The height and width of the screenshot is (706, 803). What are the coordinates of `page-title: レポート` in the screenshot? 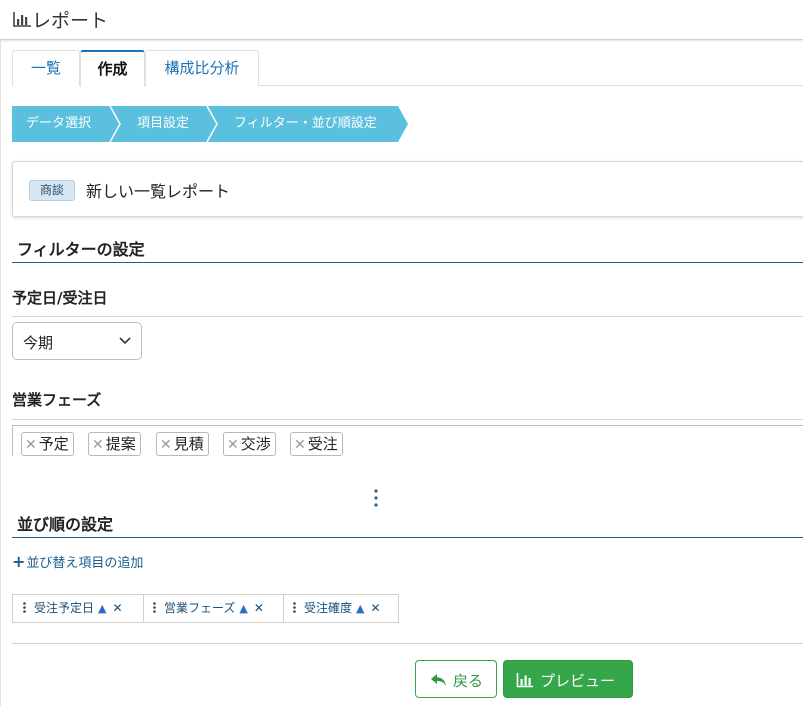 It's located at (70, 21).